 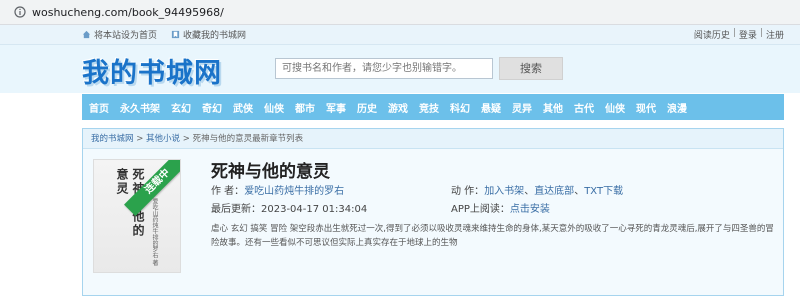 What do you see at coordinates (212, 107) in the screenshot?
I see `nav-item: 奇幻` at bounding box center [212, 107].